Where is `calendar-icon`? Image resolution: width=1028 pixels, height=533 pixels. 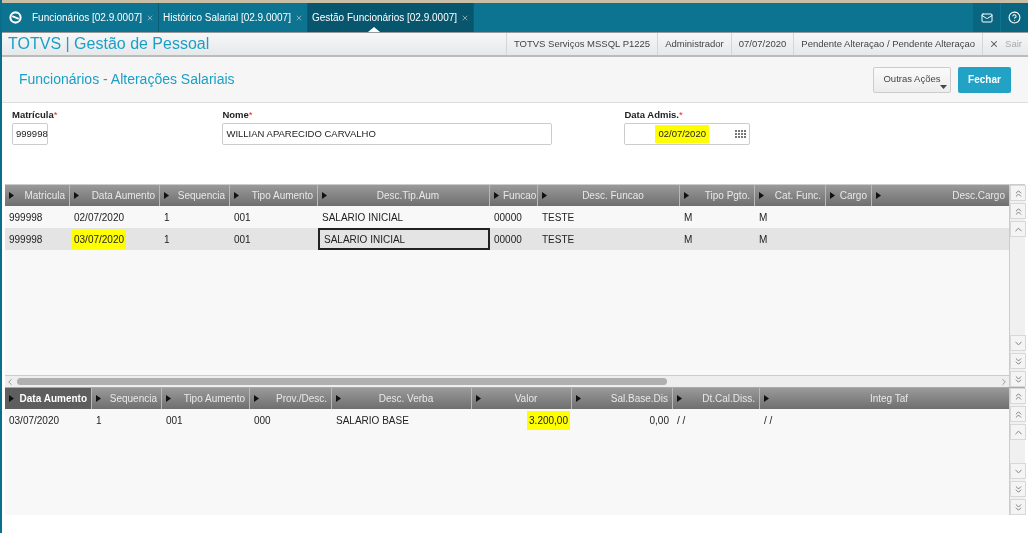
calendar-icon is located at coordinates (741, 134).